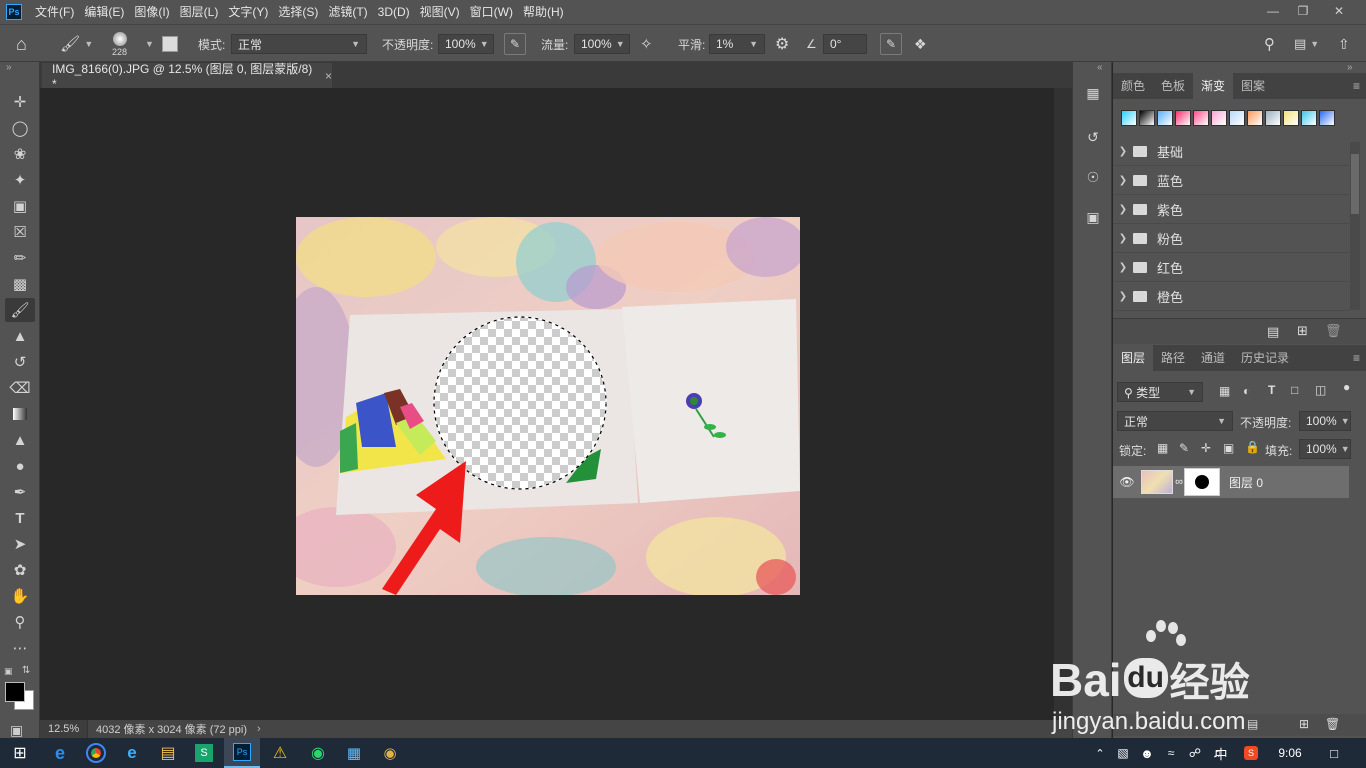 Image resolution: width=1366 pixels, height=768 pixels. What do you see at coordinates (20, 570) in the screenshot?
I see `shape-tool-icon: ✿` at bounding box center [20, 570].